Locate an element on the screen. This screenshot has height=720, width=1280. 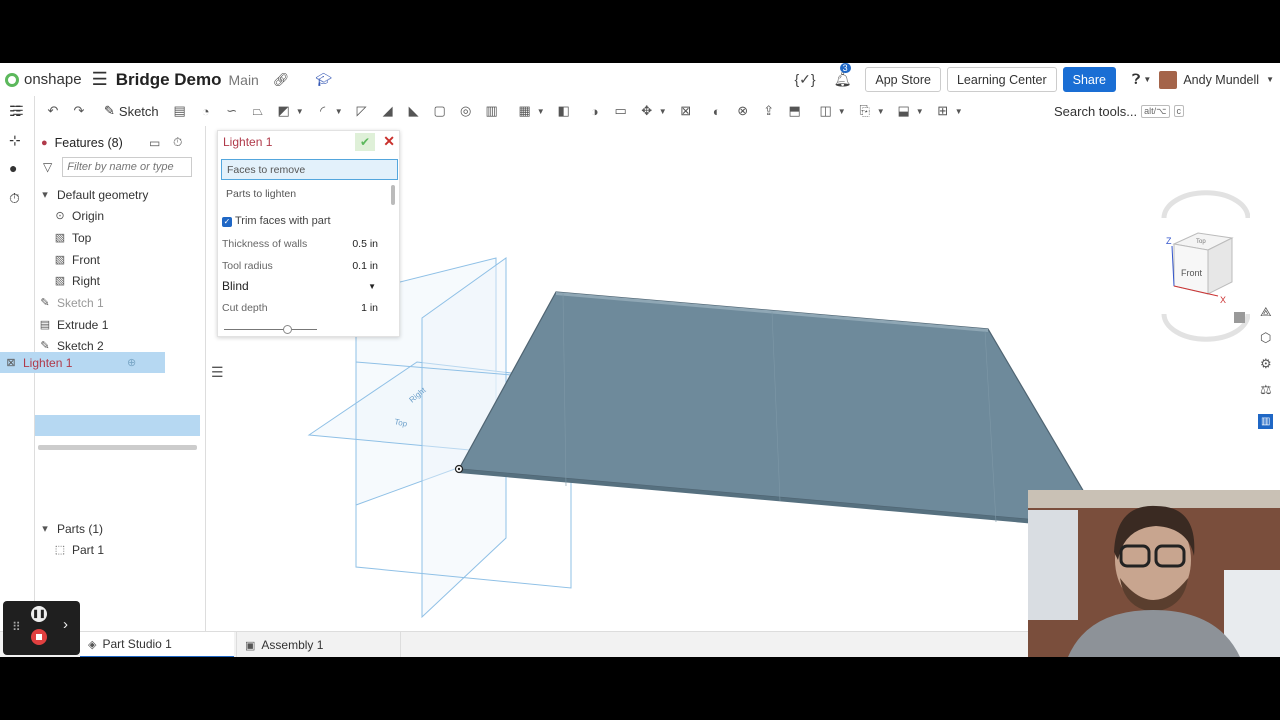
view-cube-small-icon is located at coordinates (1239, 317).